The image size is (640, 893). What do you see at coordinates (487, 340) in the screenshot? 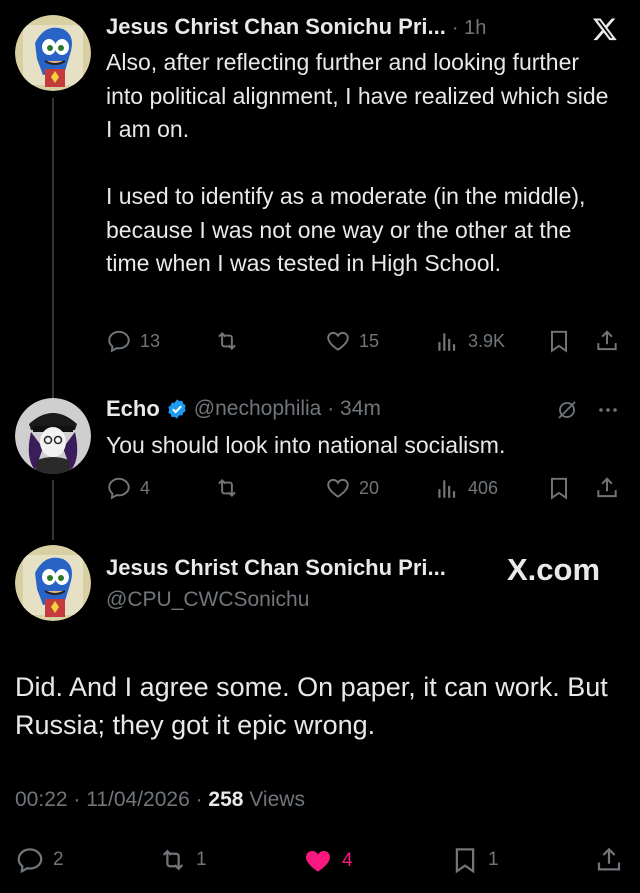
I see `views-count: 3.9K` at bounding box center [487, 340].